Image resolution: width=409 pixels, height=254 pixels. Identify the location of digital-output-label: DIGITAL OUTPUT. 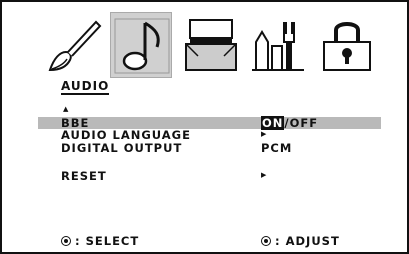
(122, 148).